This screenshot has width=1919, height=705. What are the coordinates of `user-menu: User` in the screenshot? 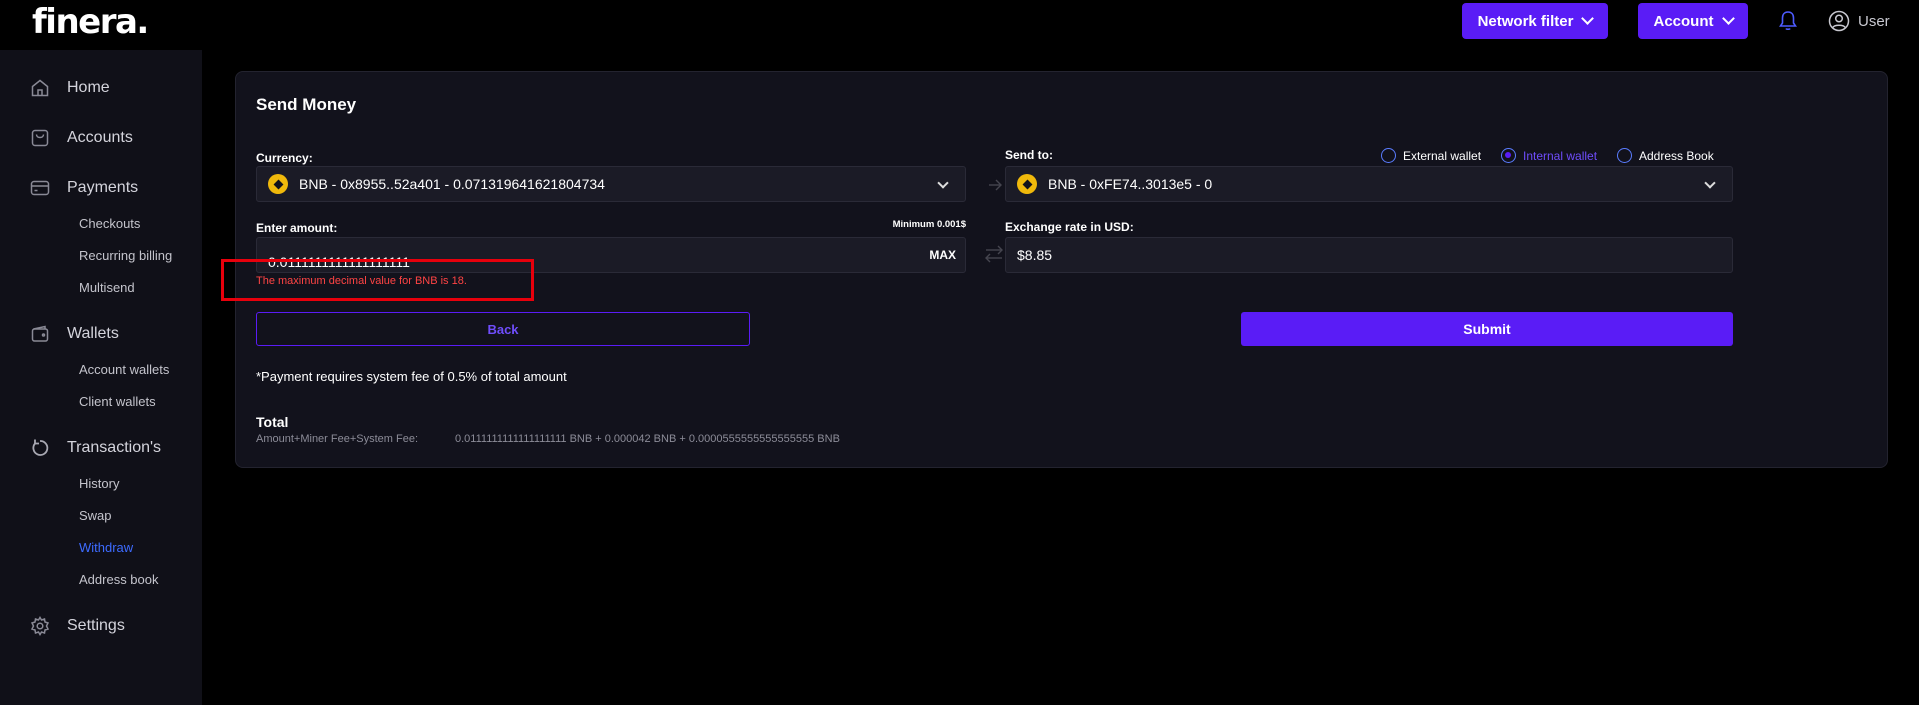 It's located at (1859, 21).